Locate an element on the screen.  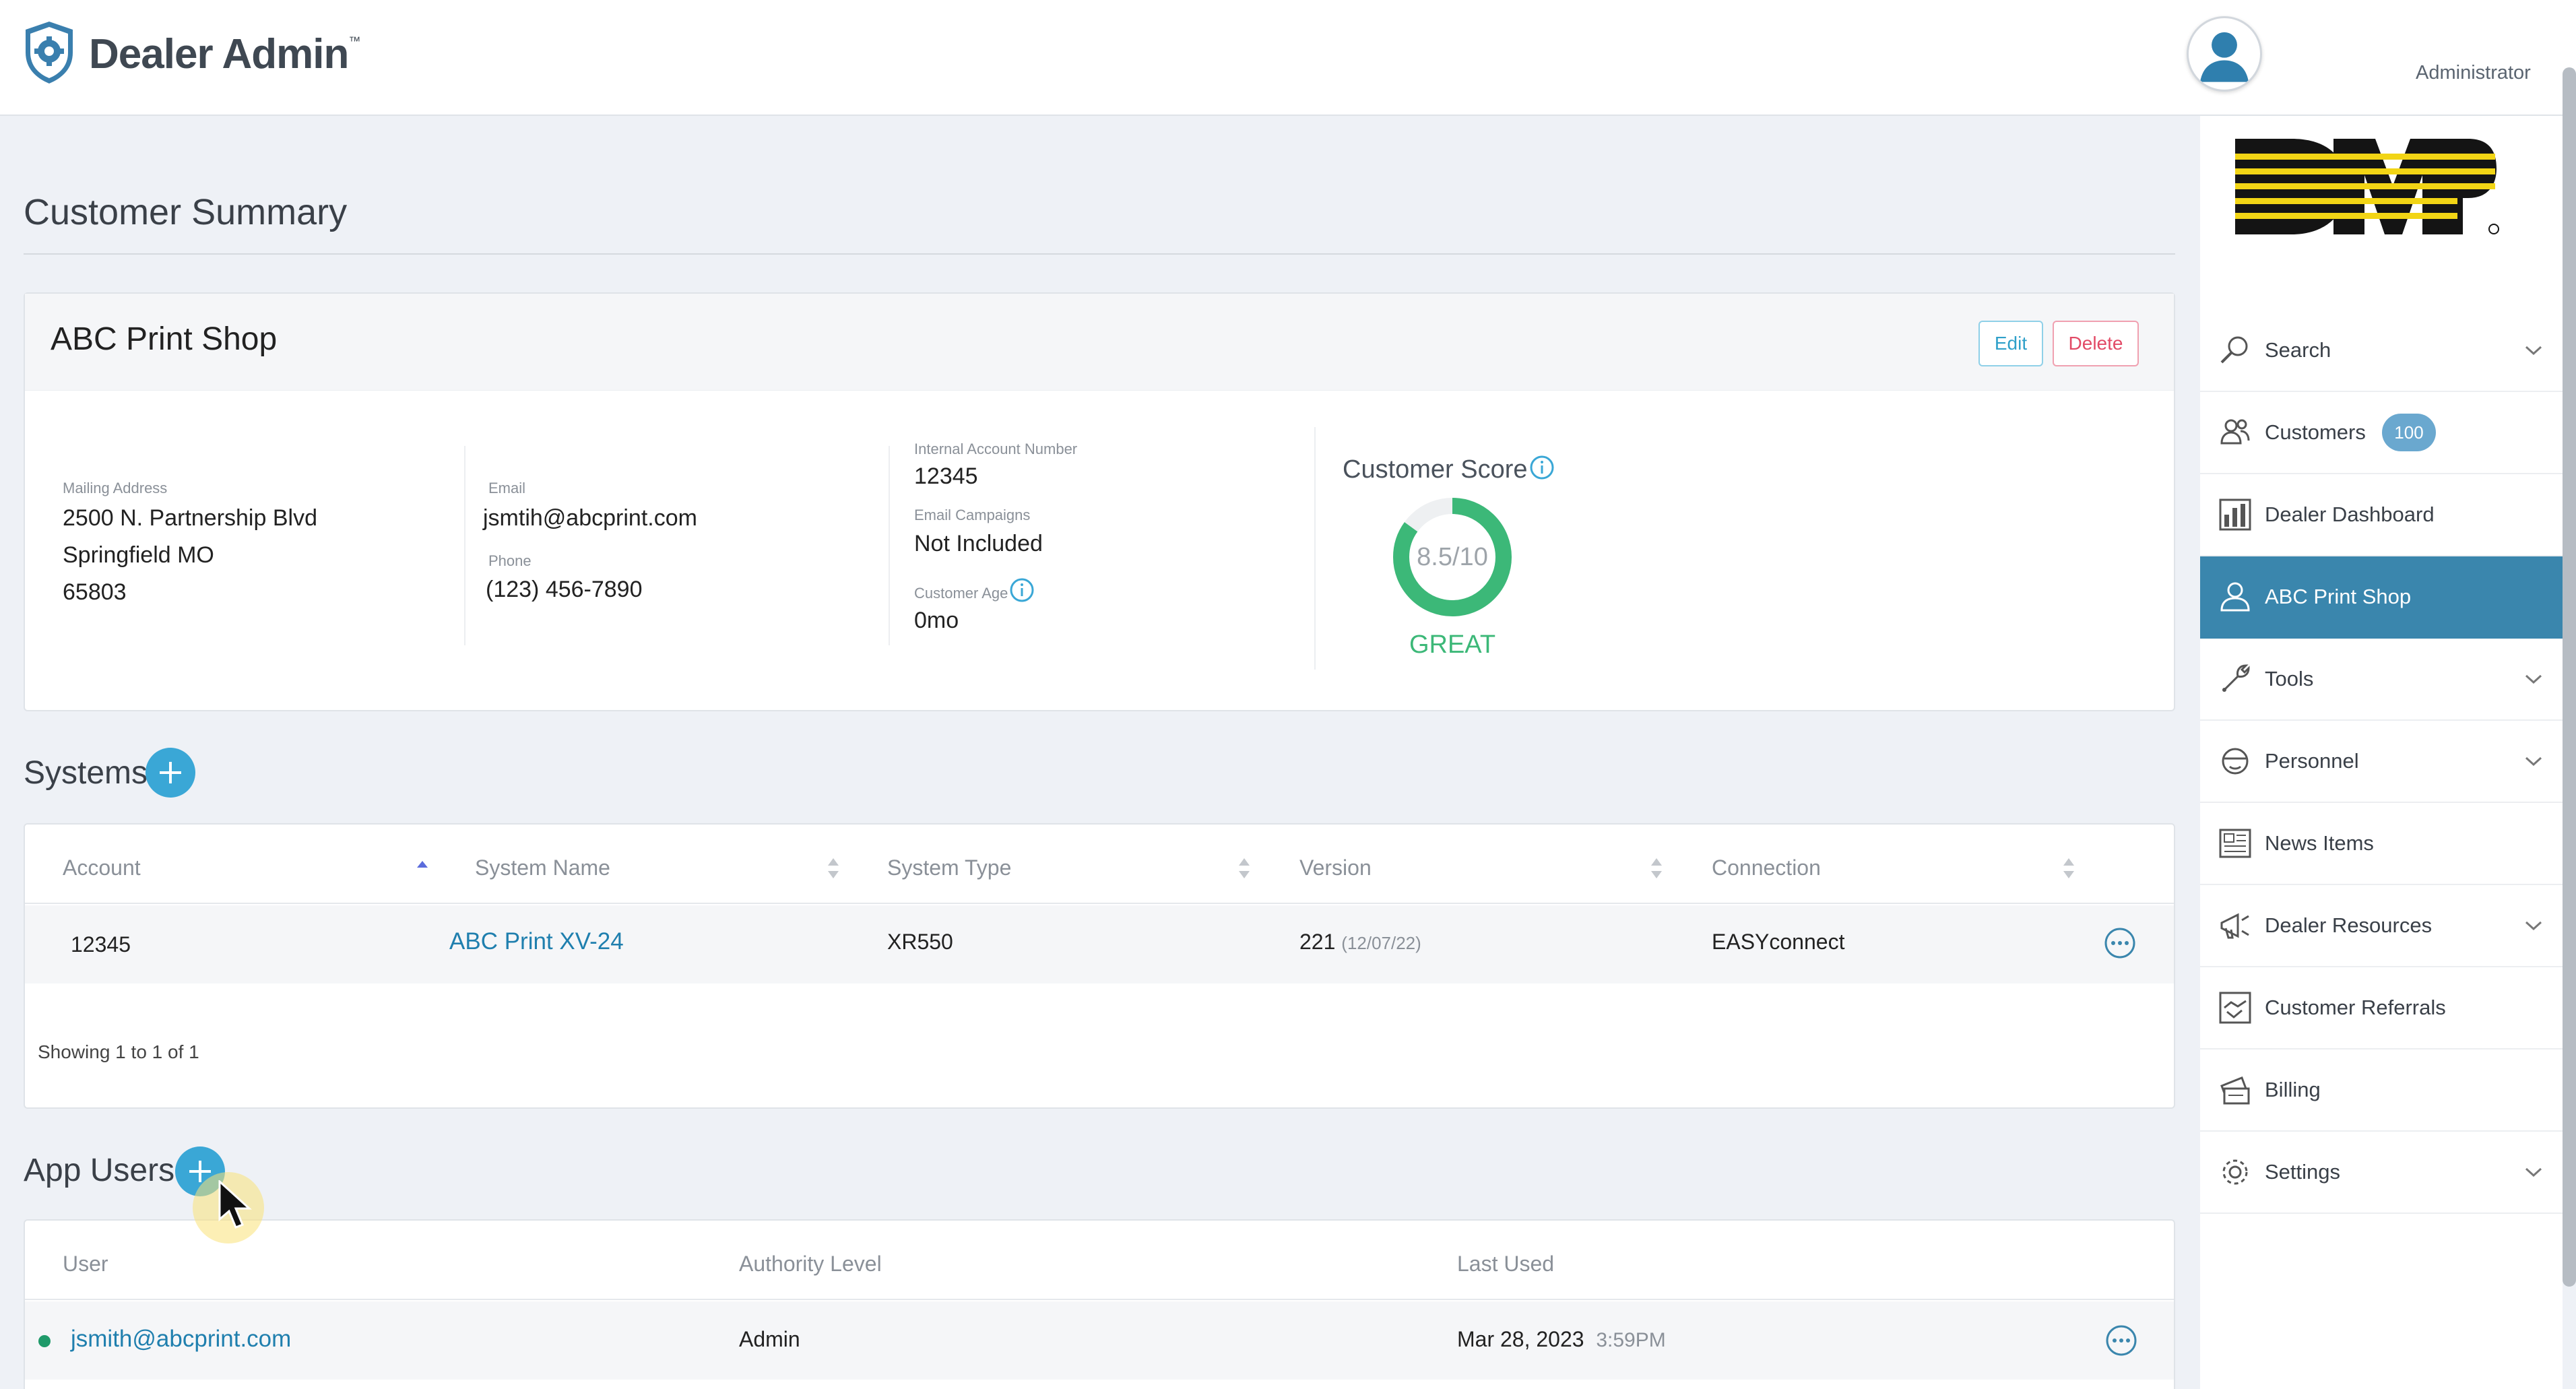
sidebar-item-dealer-dashboard: Dealer Dashboard is located at coordinates (2381, 515).